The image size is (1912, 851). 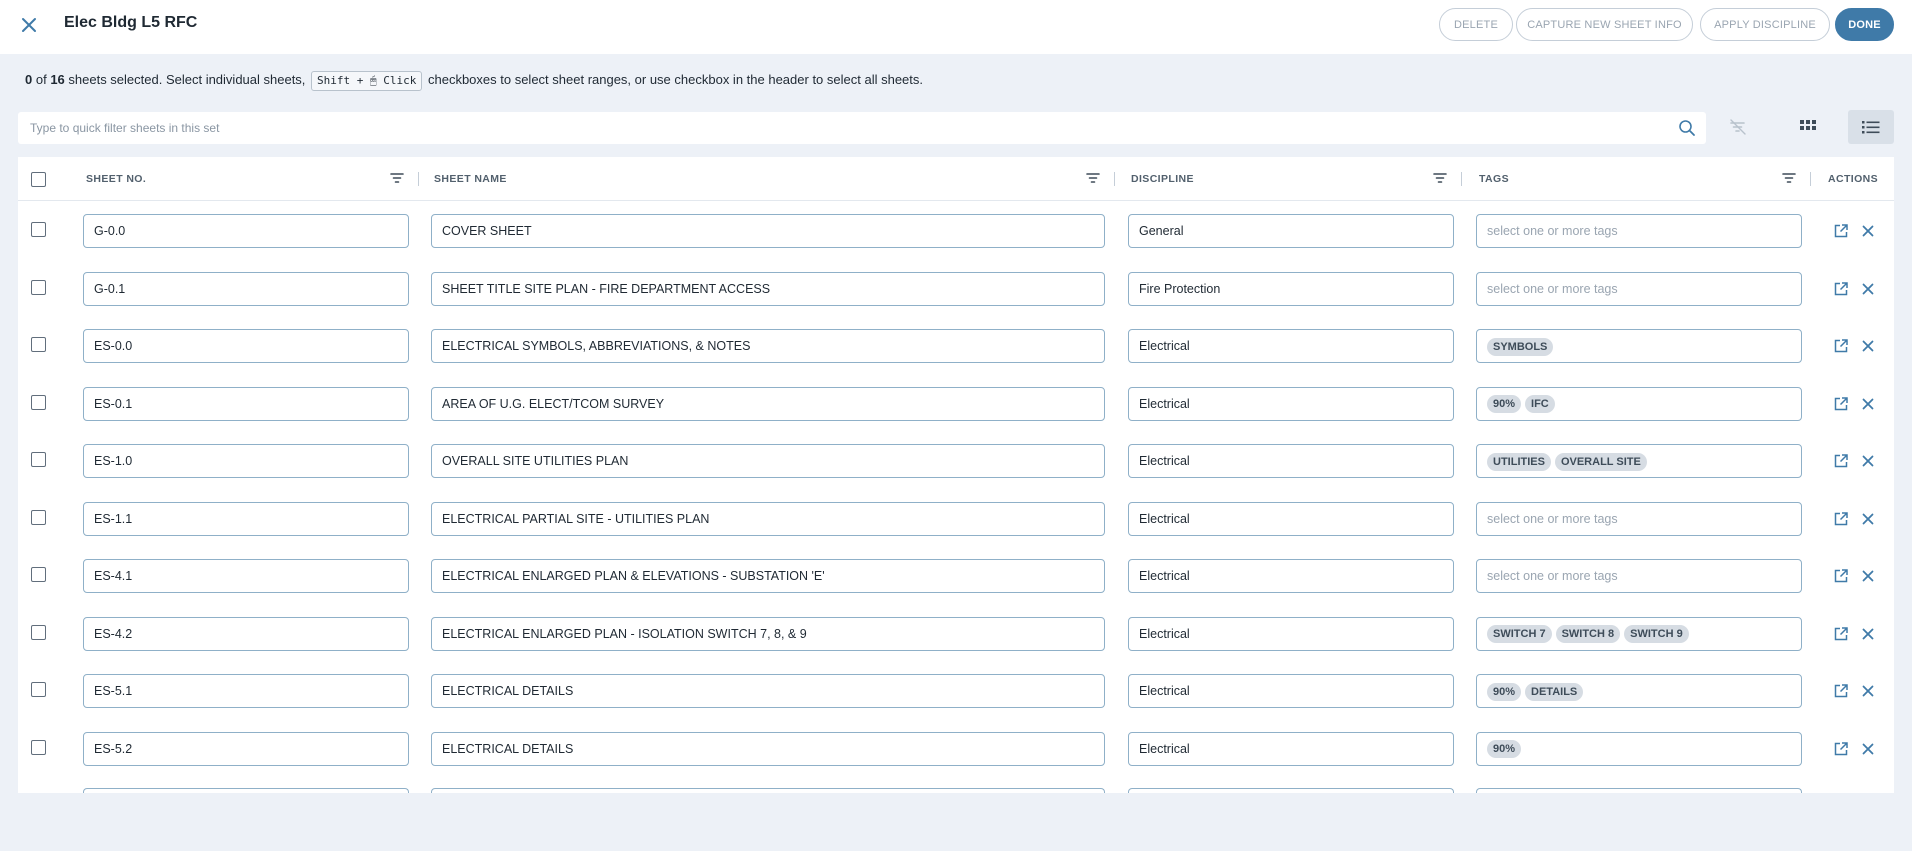 I want to click on tags-field: 90%, so click(x=1639, y=748).